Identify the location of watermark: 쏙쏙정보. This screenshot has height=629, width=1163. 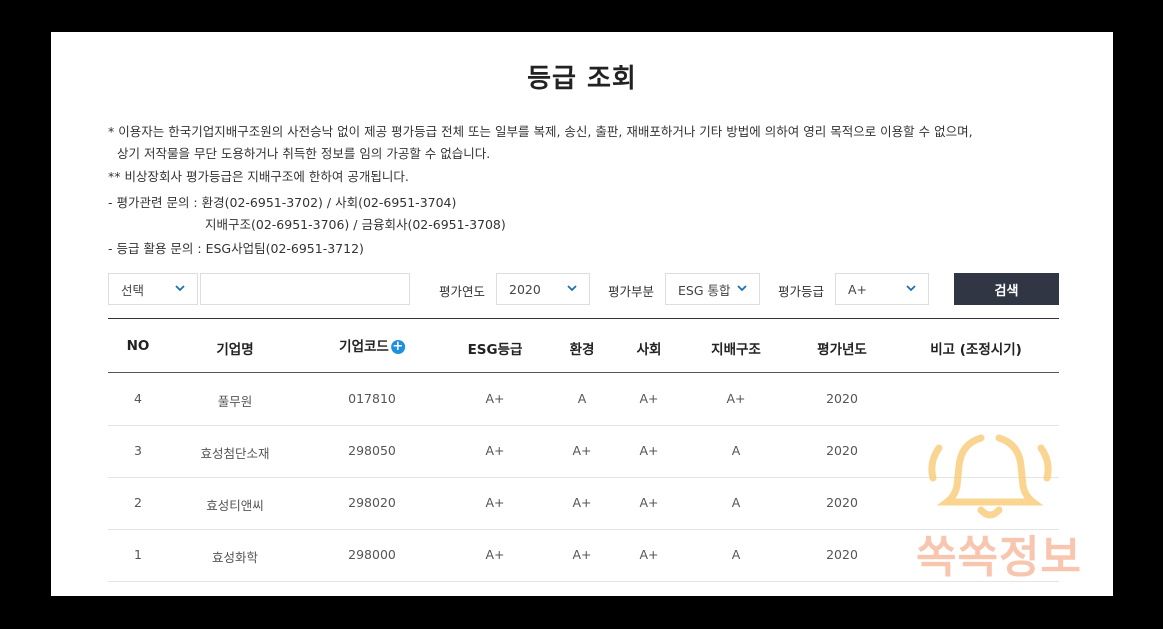
(999, 506).